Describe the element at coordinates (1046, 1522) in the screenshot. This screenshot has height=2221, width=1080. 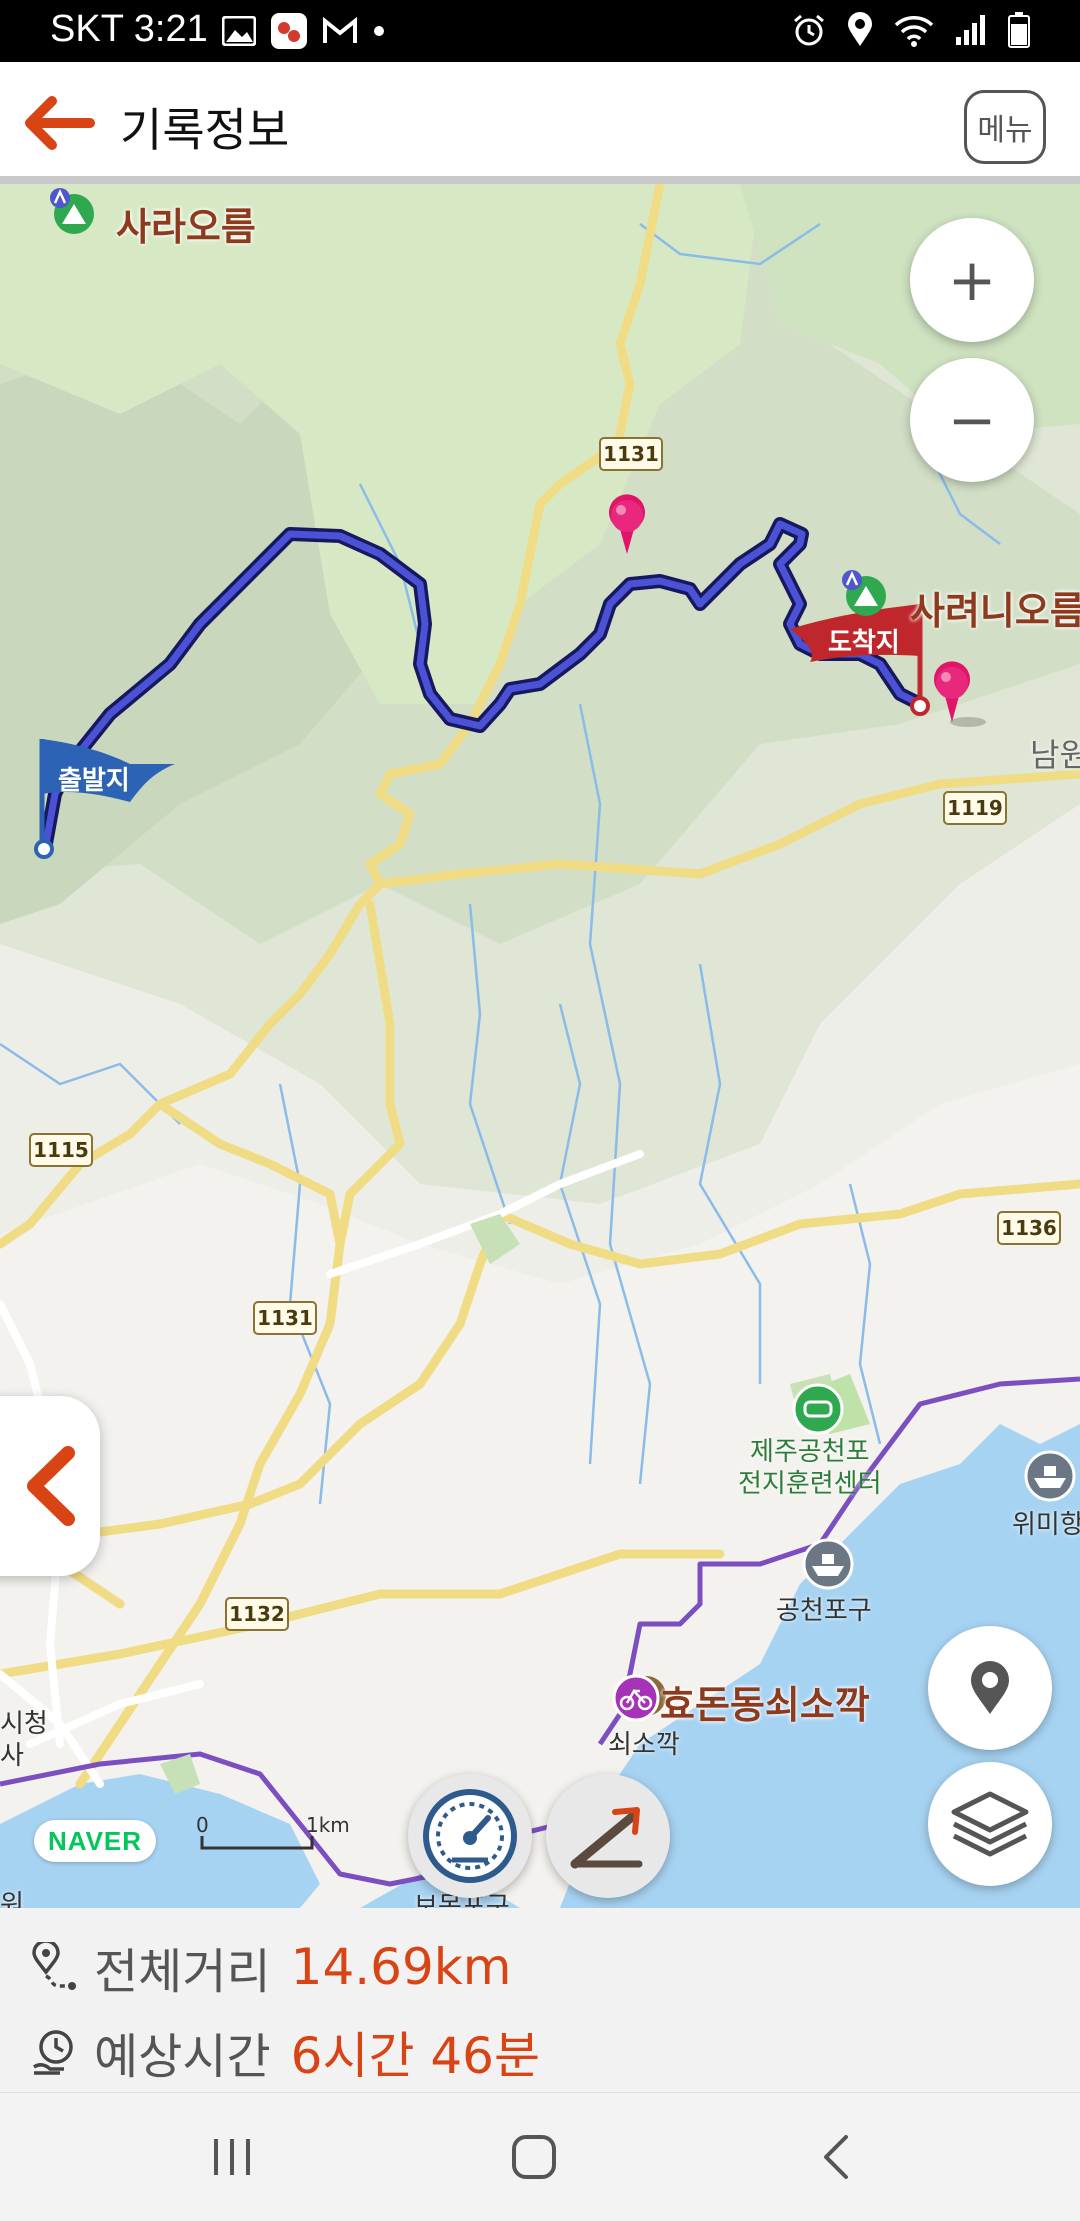
I see `place-label-wimi-port: 위미항` at that location.